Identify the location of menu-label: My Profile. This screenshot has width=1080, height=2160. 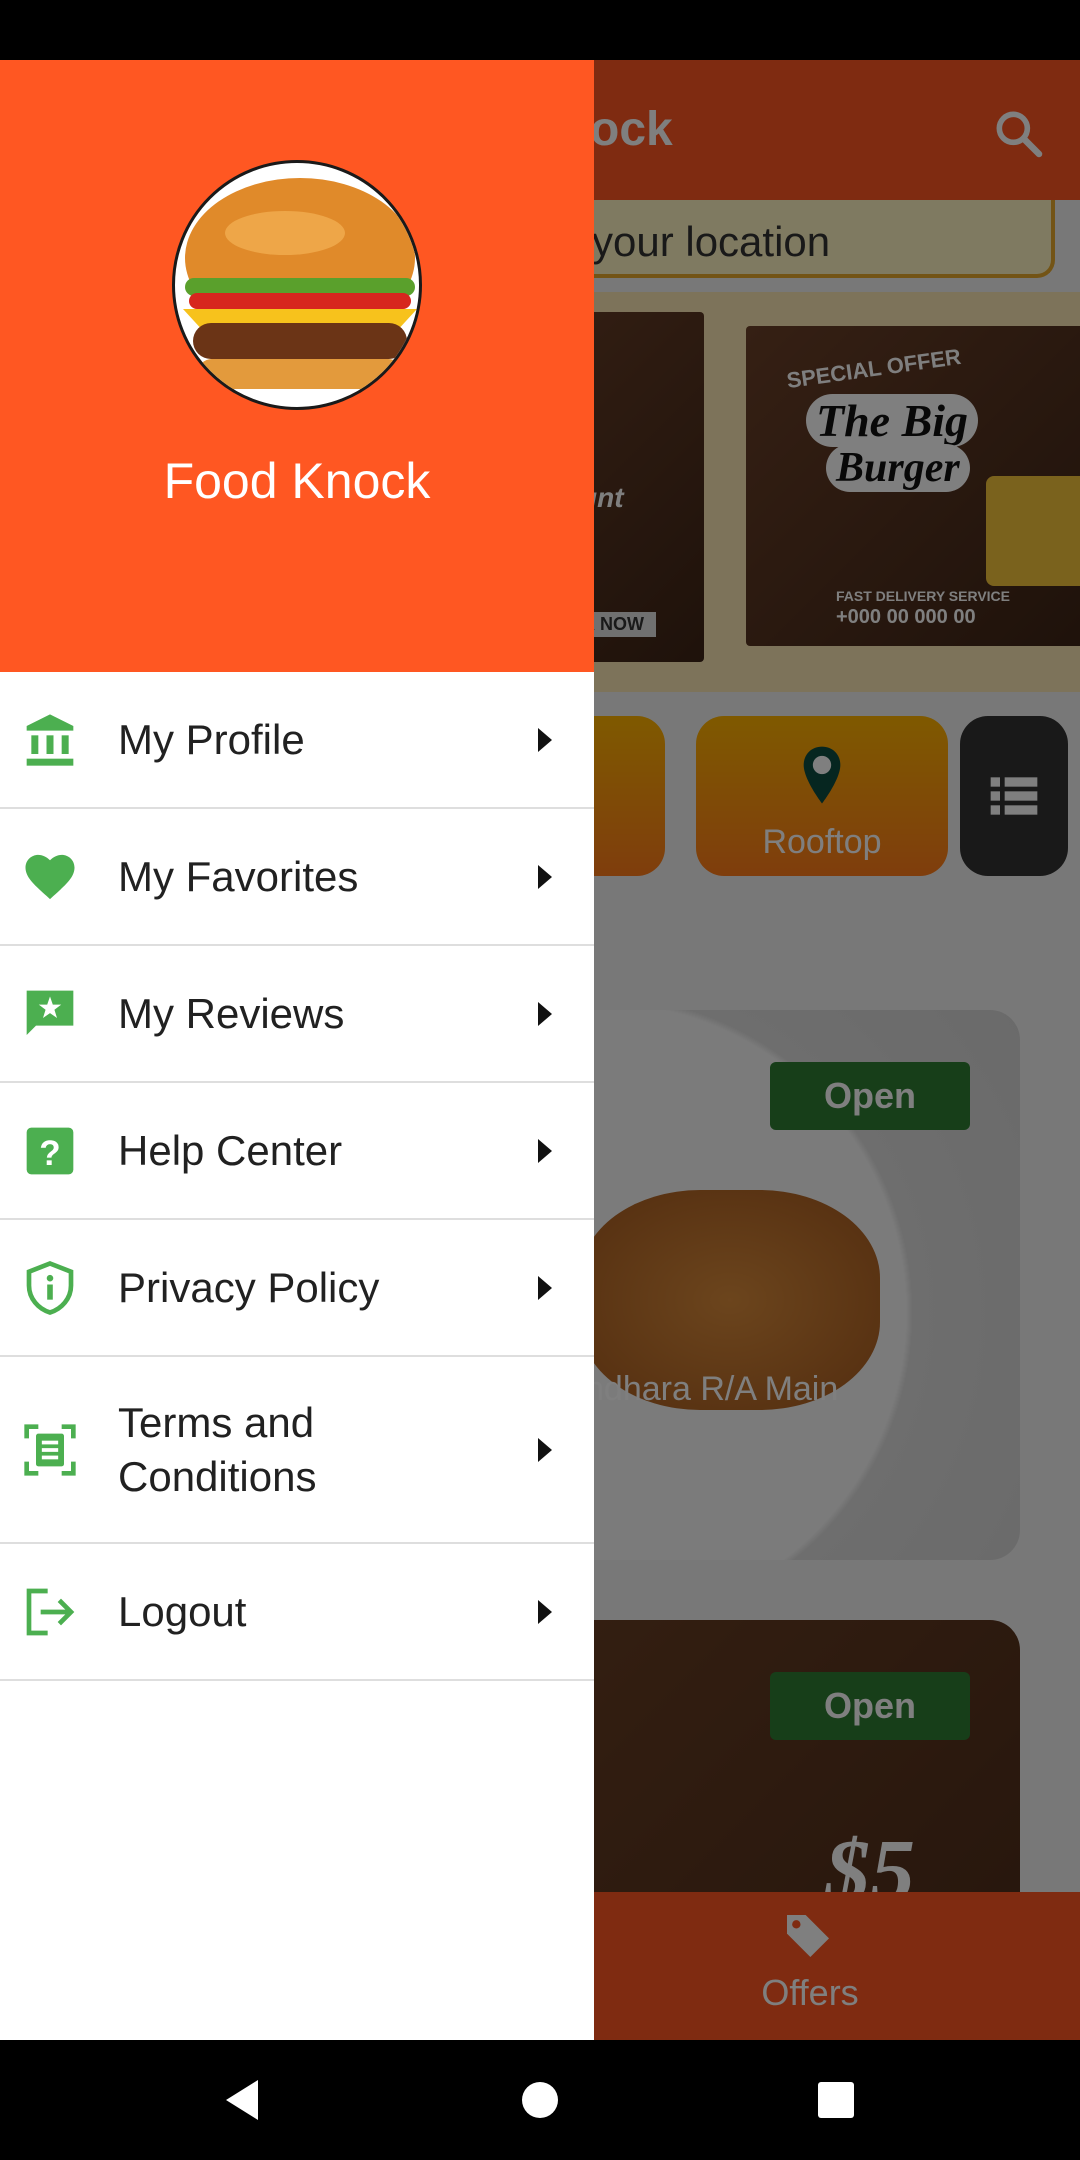
(211, 739).